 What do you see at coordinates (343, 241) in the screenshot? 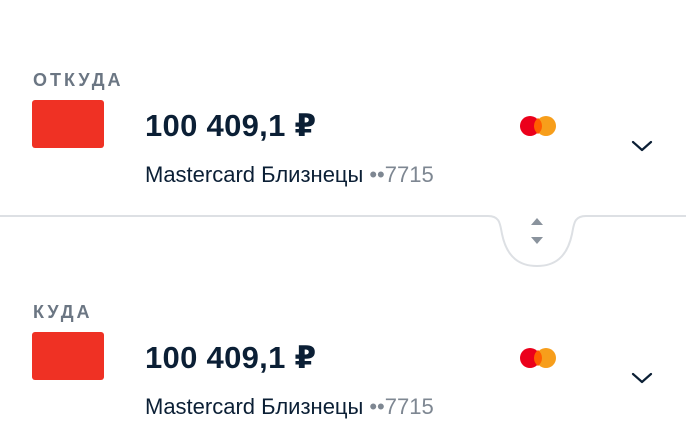
I see `section-divider` at bounding box center [343, 241].